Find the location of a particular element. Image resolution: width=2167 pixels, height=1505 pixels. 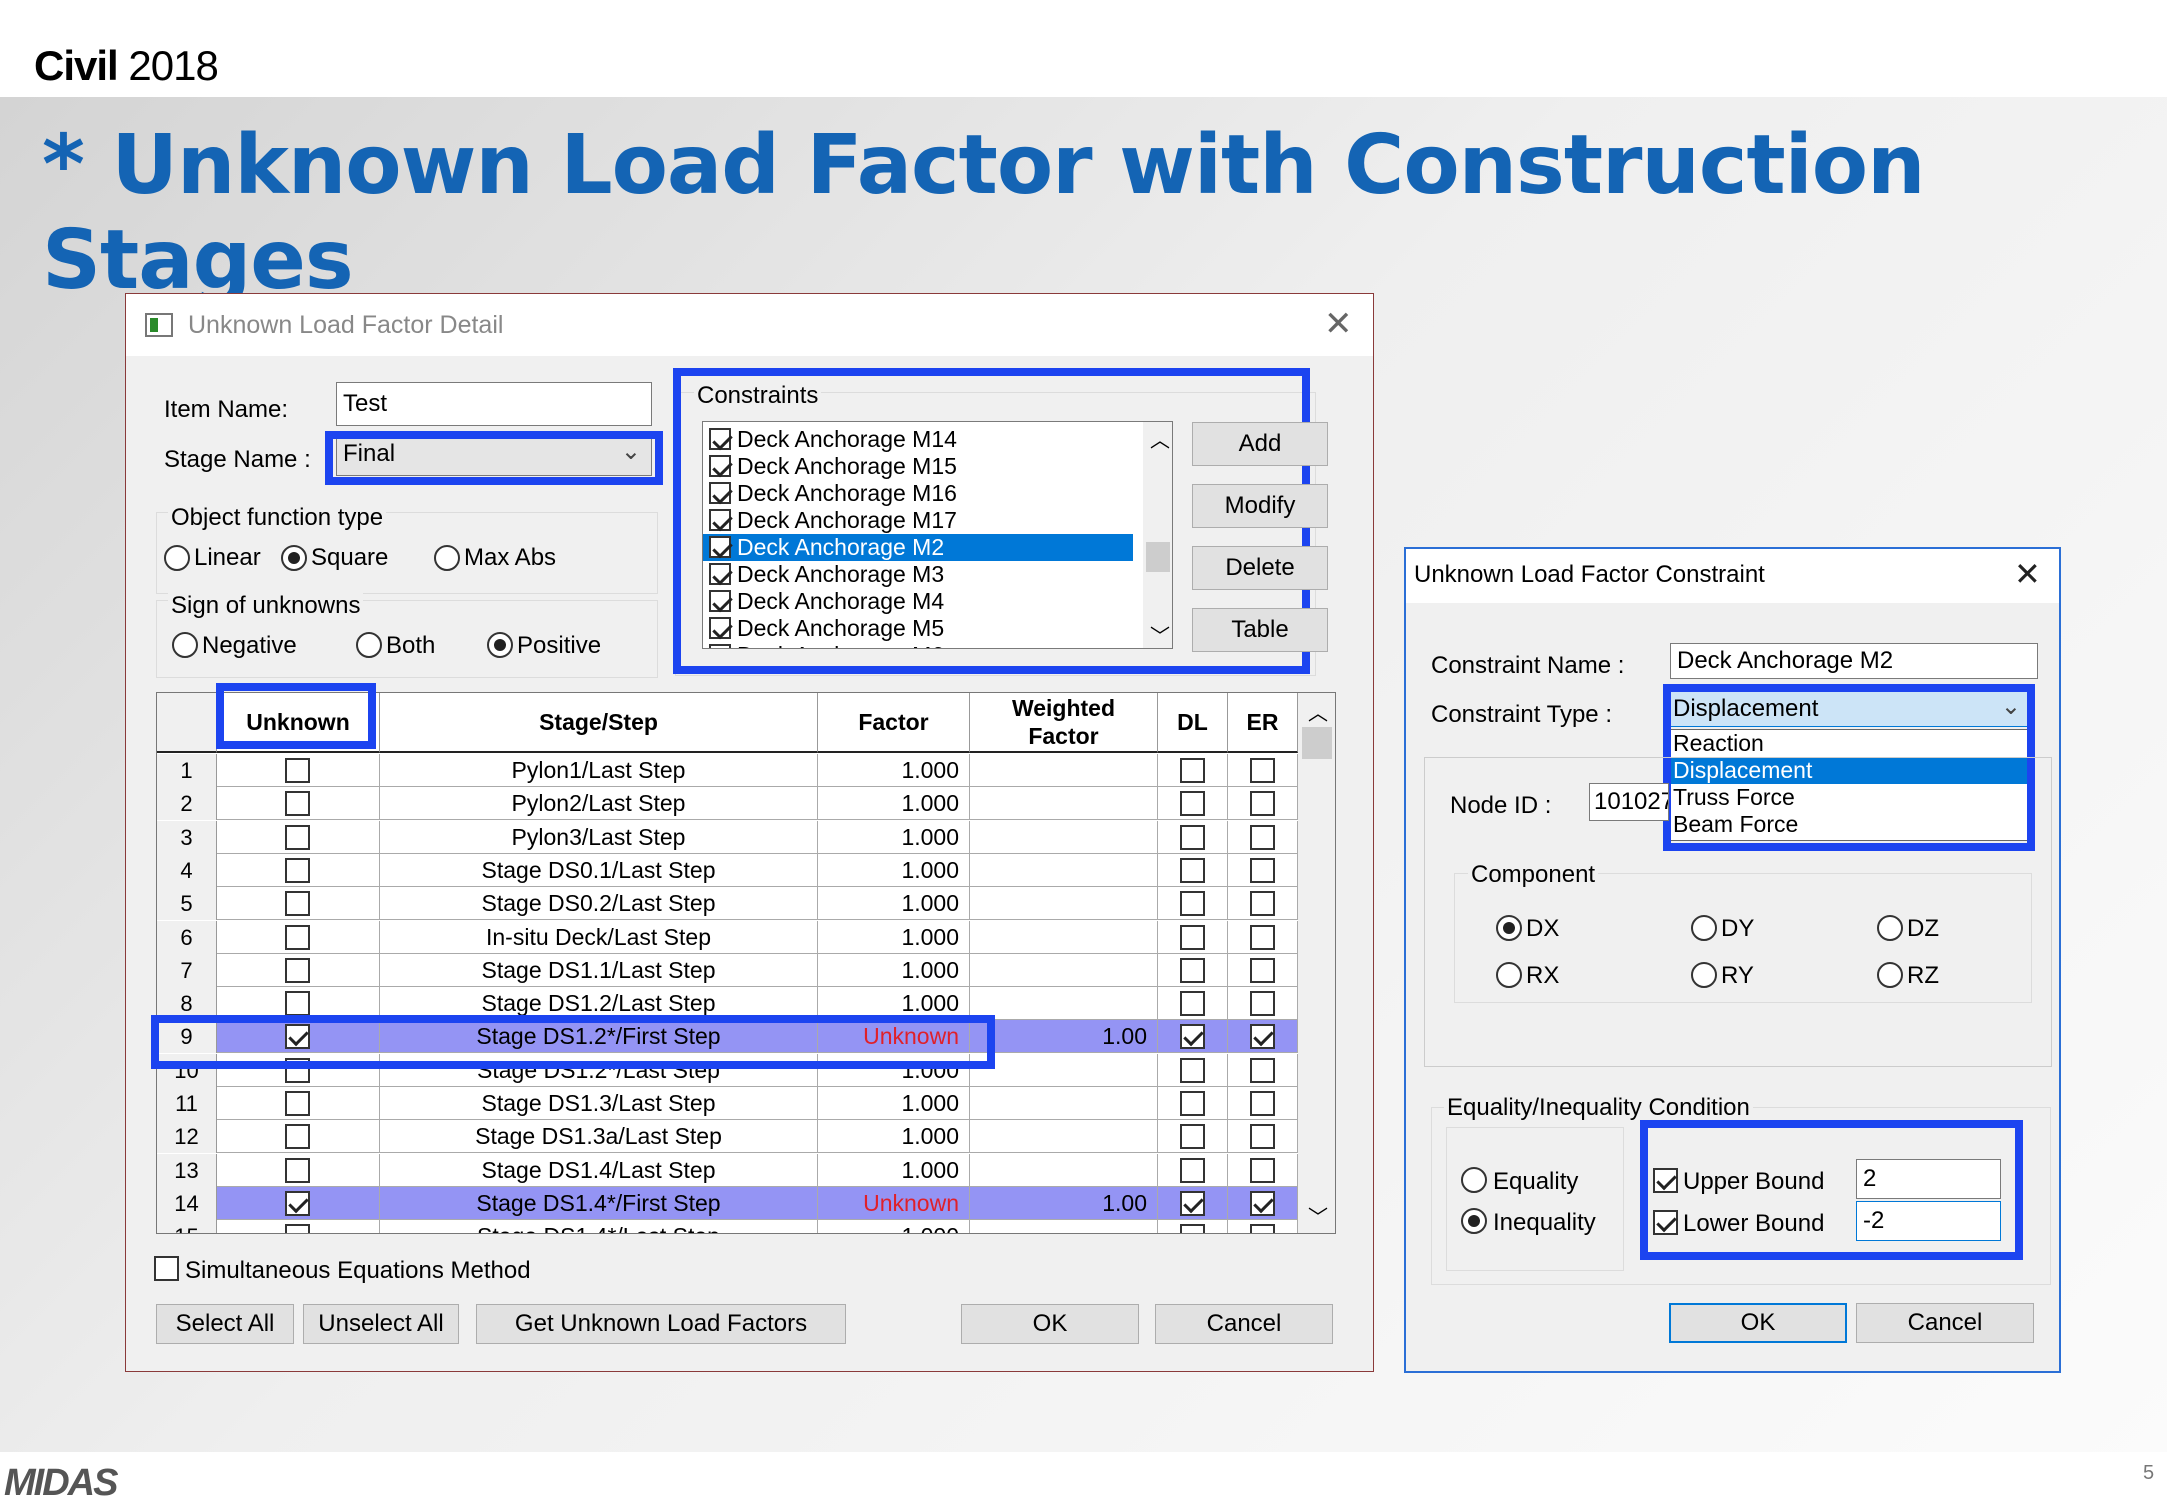

component-radio-rx is located at coordinates (1509, 975).